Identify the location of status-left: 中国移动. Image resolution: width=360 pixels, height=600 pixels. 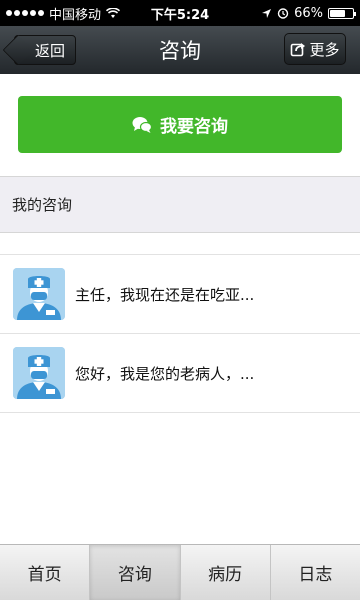
(63, 13).